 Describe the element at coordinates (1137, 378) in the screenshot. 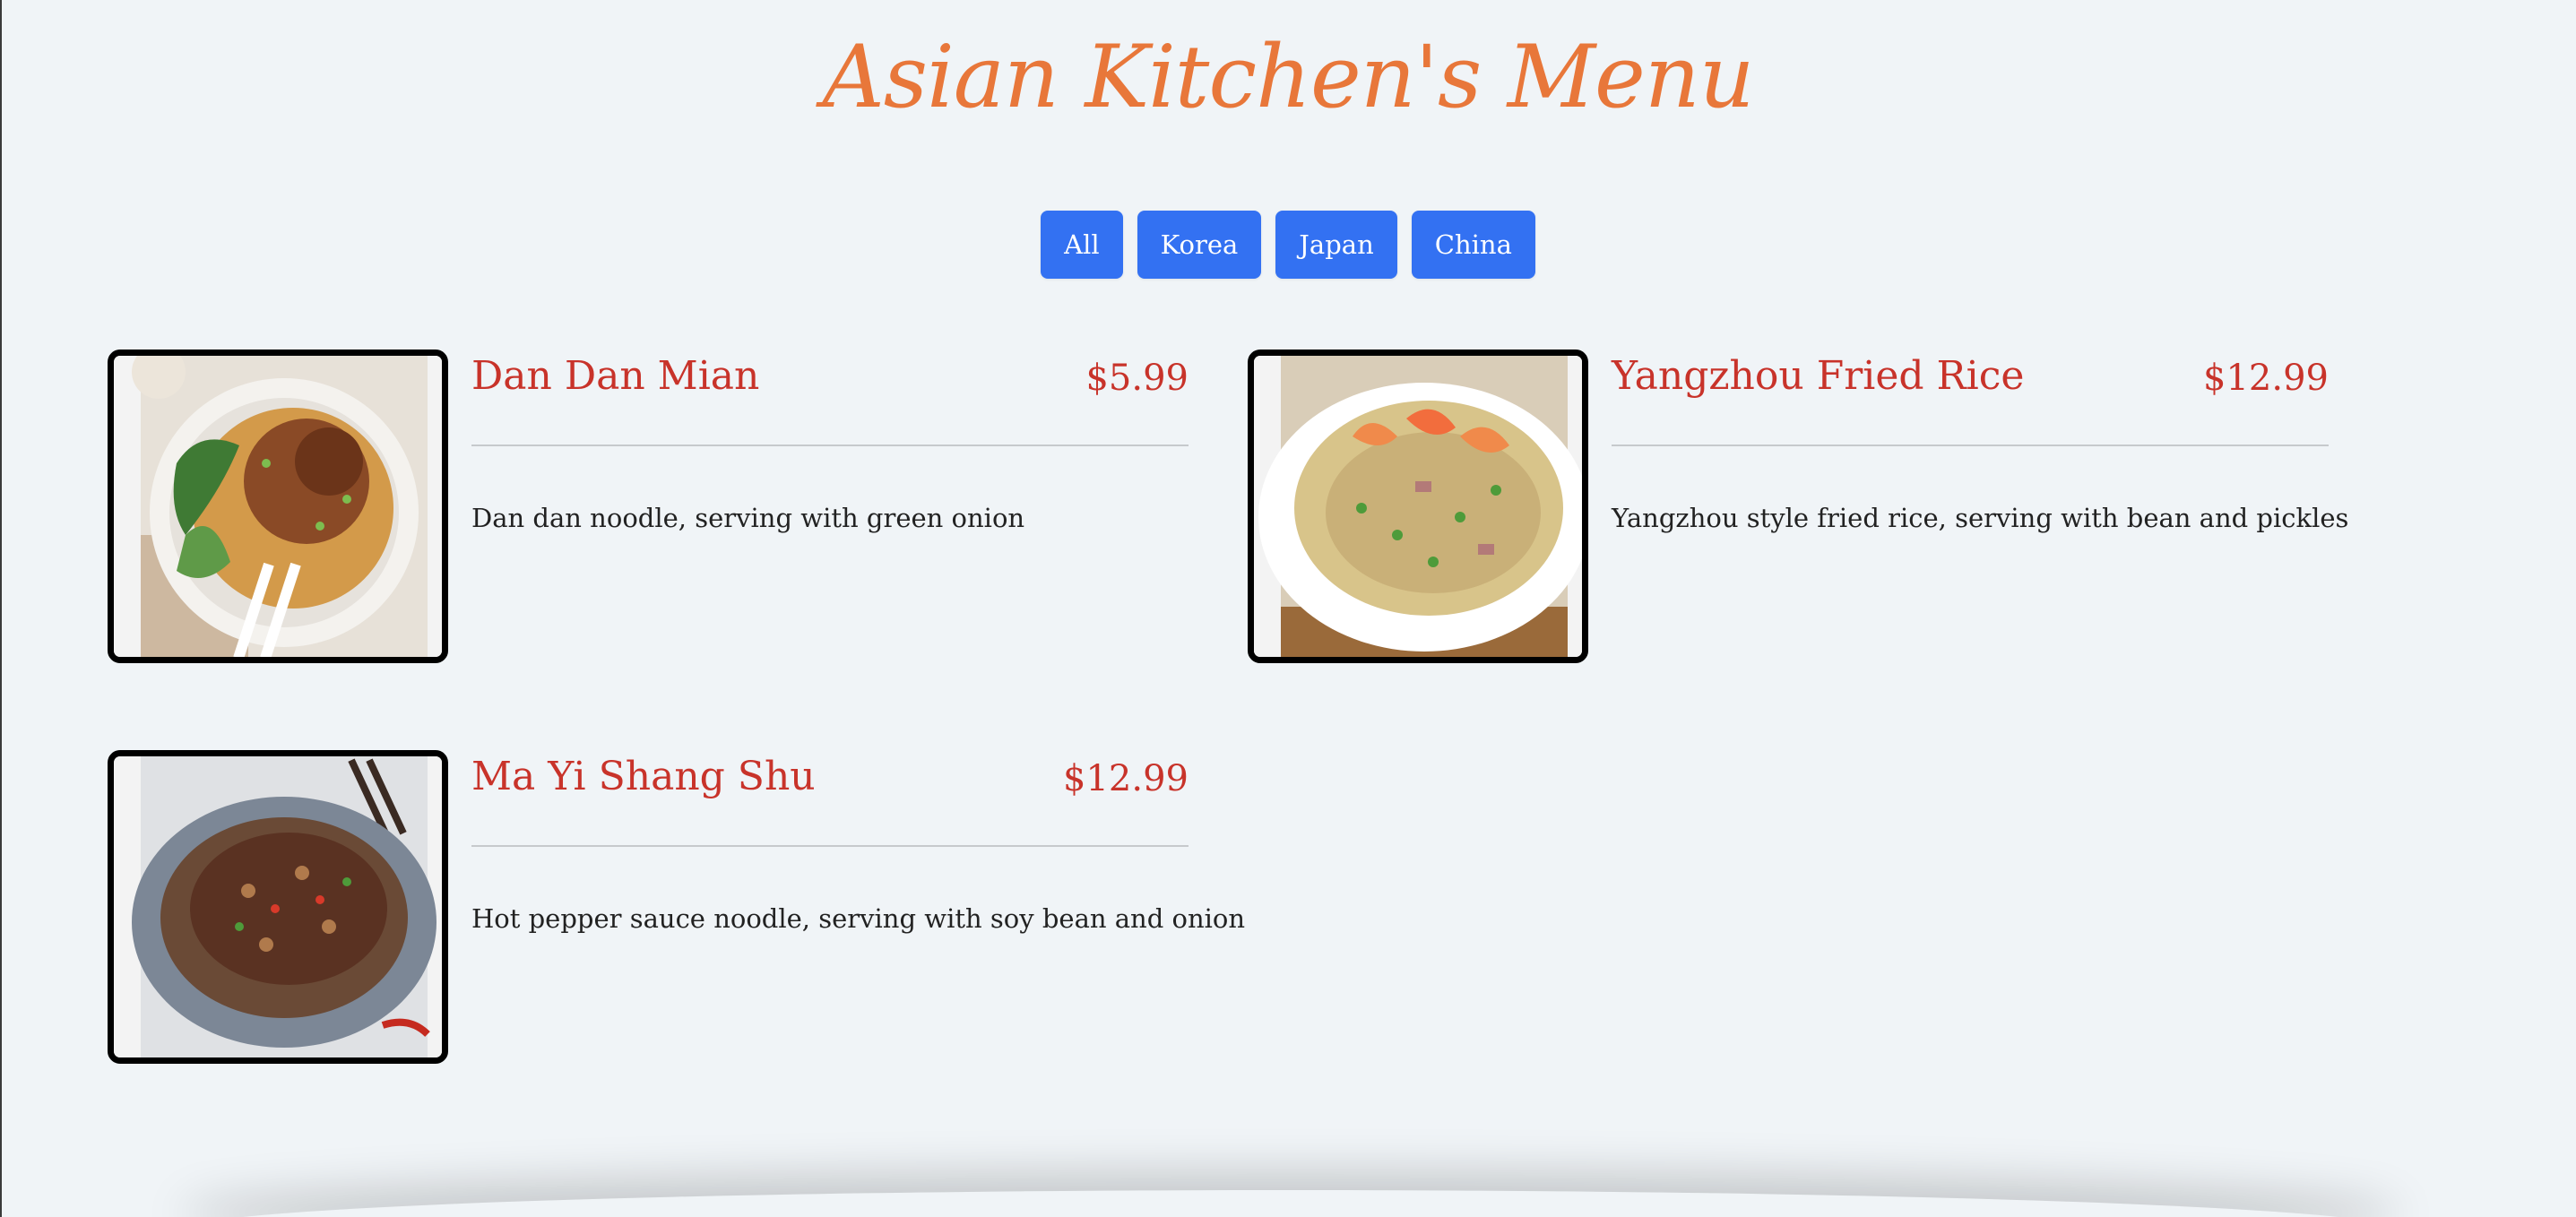

I see `menu-item-price: $5.99` at that location.